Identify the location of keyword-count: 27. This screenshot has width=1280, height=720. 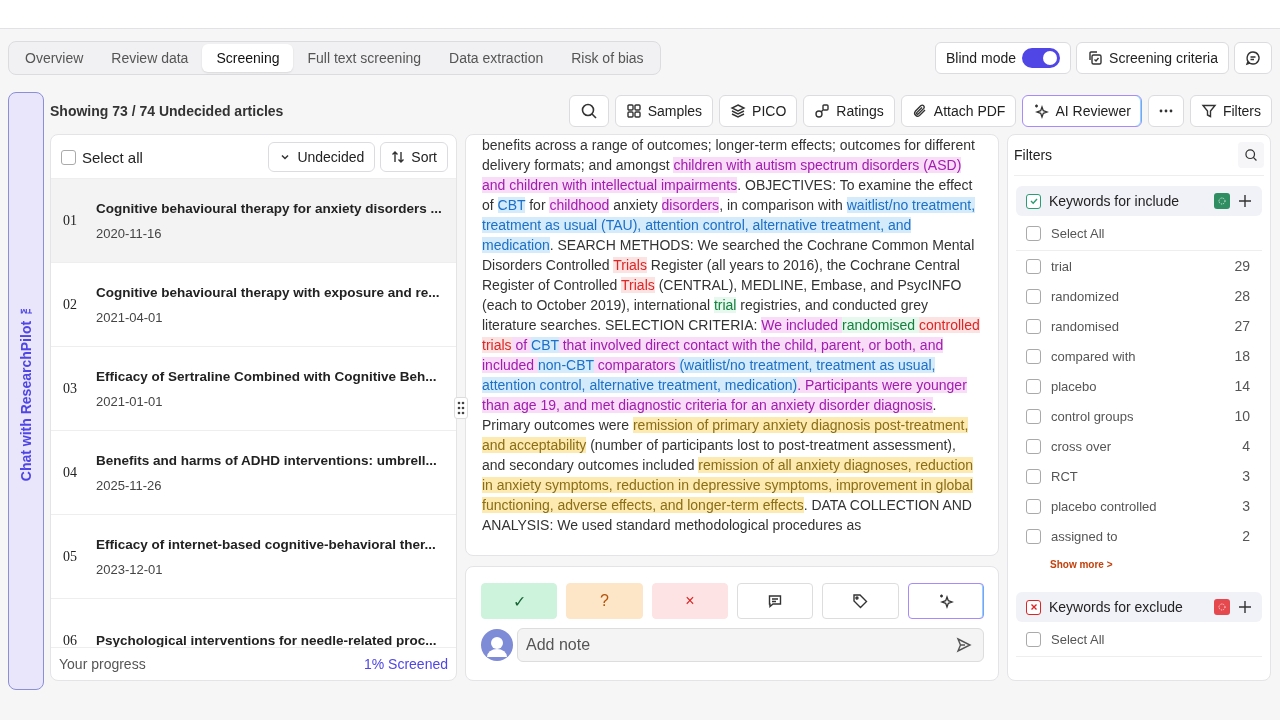
(1242, 326).